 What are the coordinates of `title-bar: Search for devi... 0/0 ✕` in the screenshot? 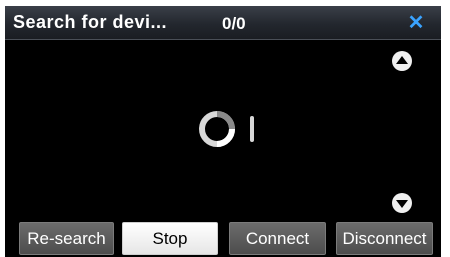 It's located at (223, 23).